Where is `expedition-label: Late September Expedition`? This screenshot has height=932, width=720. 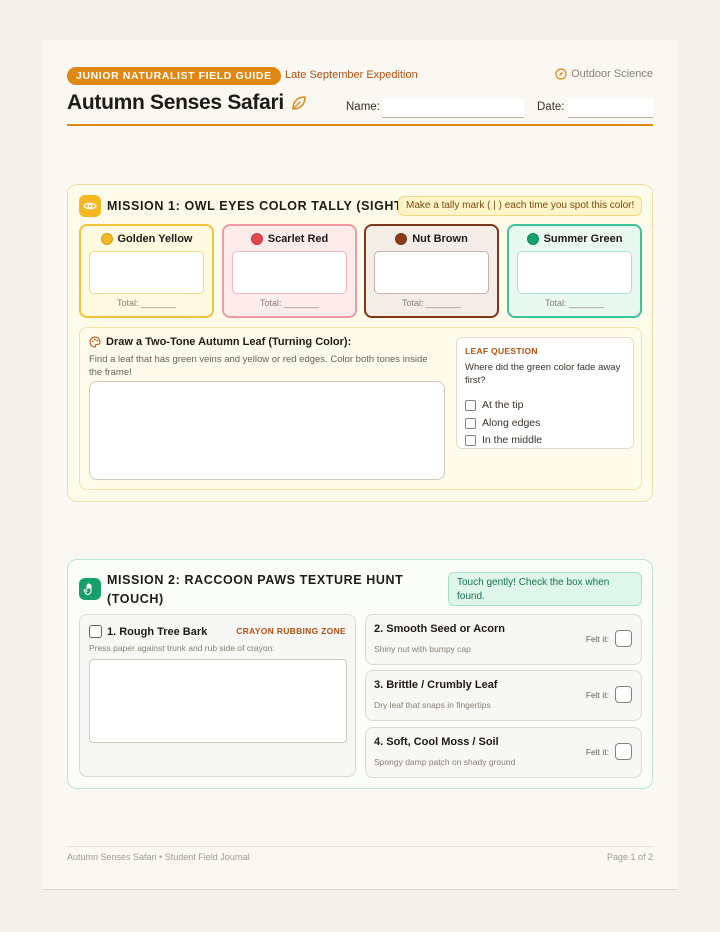 expedition-label: Late September Expedition is located at coordinates (351, 75).